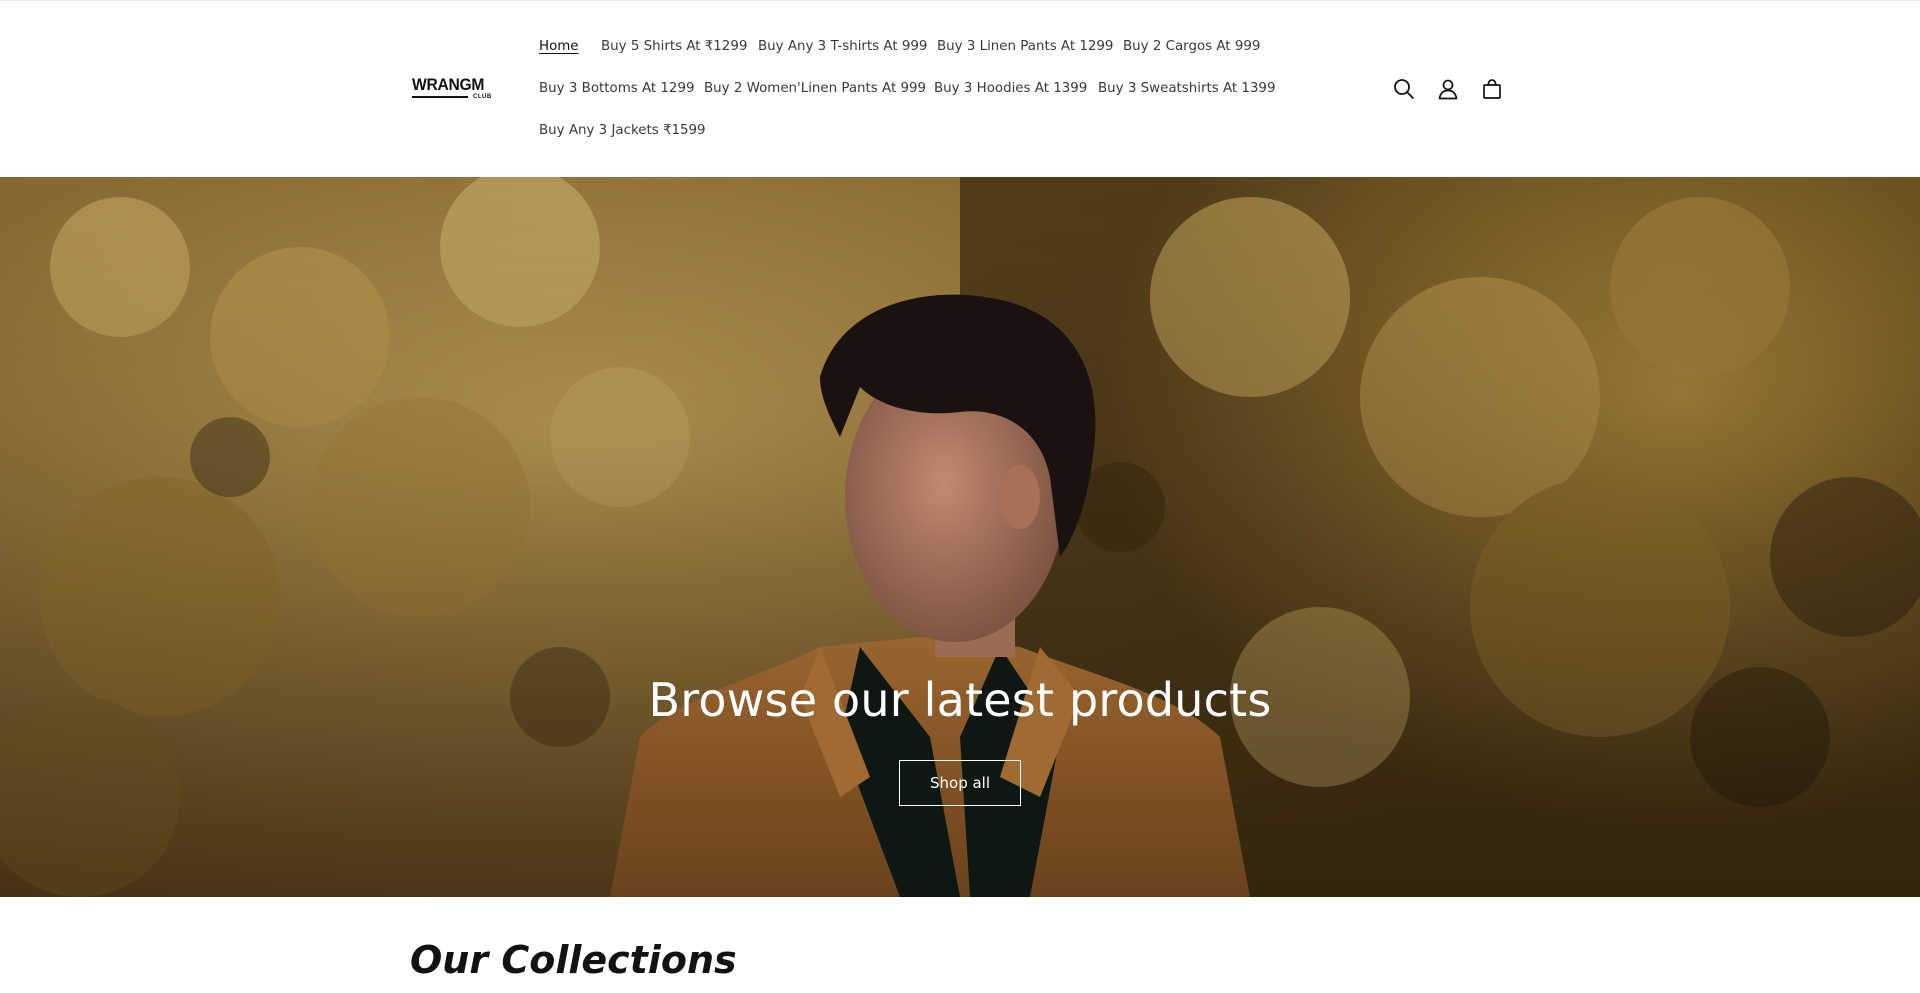 The height and width of the screenshot is (993, 1920). I want to click on cart-icon, so click(1492, 89).